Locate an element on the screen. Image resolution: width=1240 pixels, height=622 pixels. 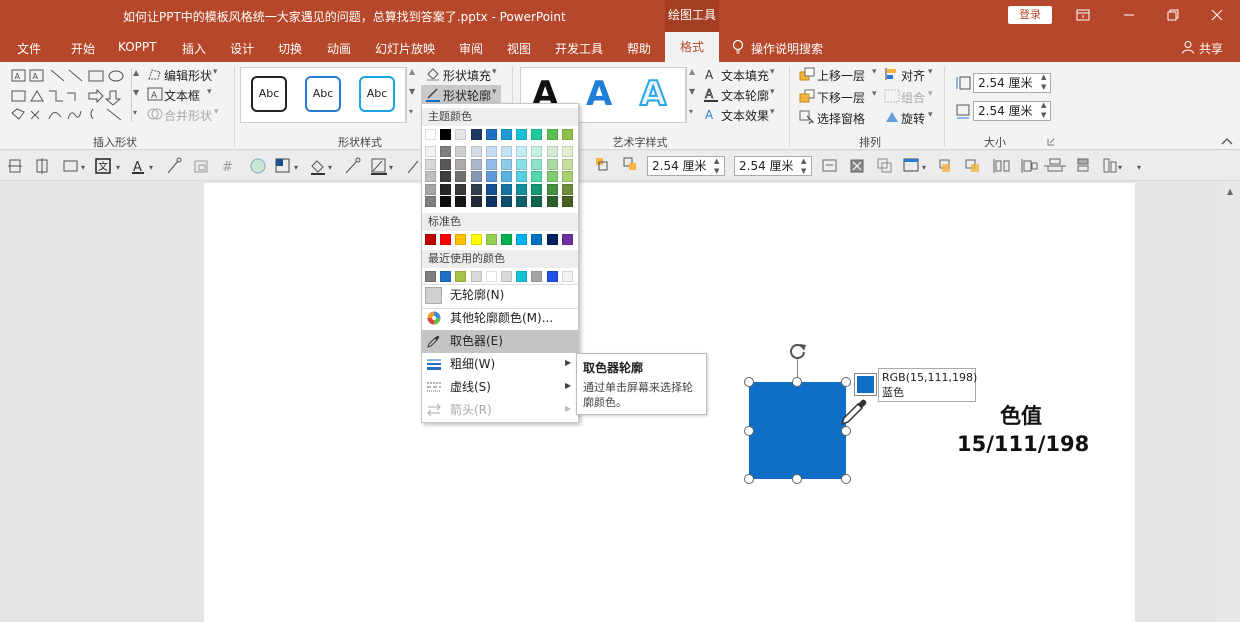
tab-design: 设计 is located at coordinates (242, 48).